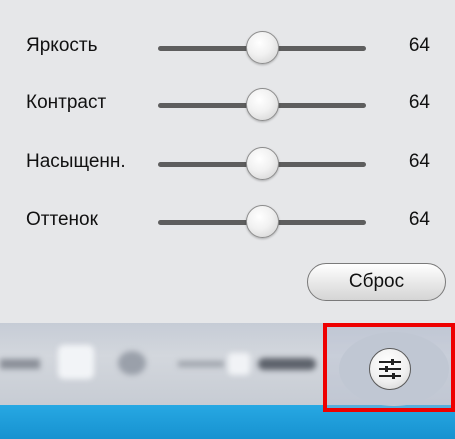  Describe the element at coordinates (419, 45) in the screenshot. I see `brightness-value: 64` at that location.